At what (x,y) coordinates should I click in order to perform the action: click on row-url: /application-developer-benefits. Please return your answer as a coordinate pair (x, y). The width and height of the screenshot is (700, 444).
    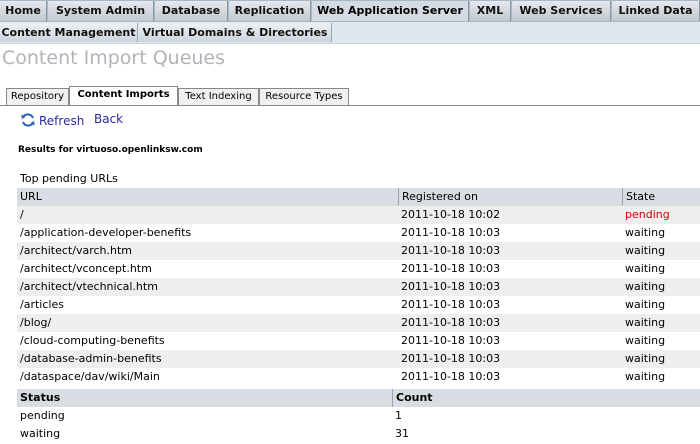
    Looking at the image, I should click on (106, 232).